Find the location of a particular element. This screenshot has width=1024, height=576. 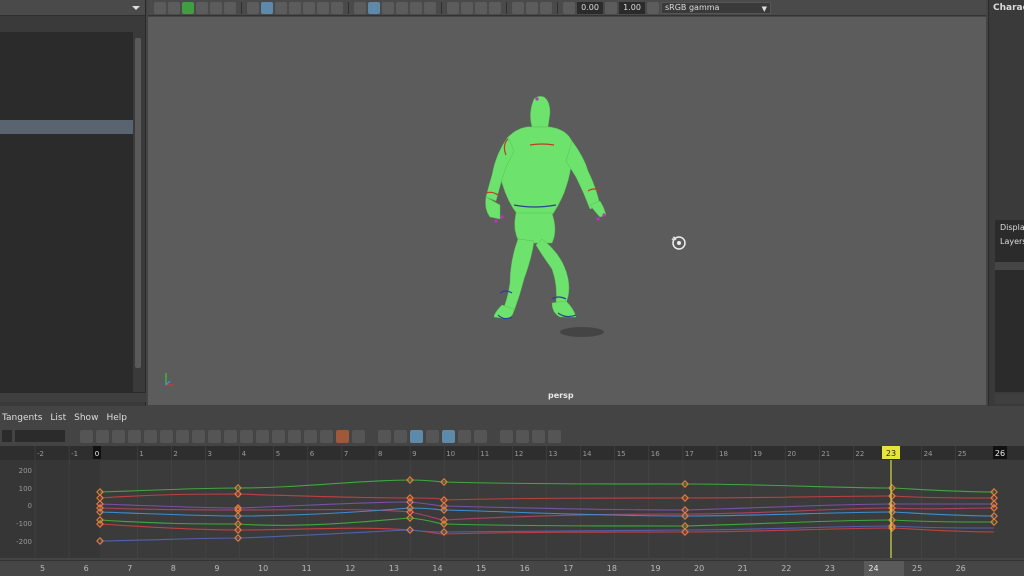

outliner-scrollbar is located at coordinates (138, 212).